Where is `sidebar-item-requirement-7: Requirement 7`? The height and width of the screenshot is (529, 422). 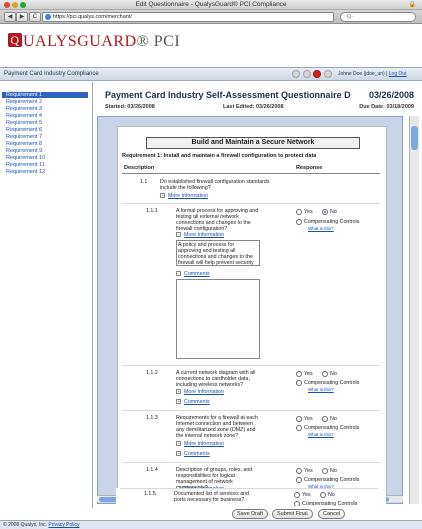
sidebar-item-requirement-7: Requirement 7 is located at coordinates (24, 137).